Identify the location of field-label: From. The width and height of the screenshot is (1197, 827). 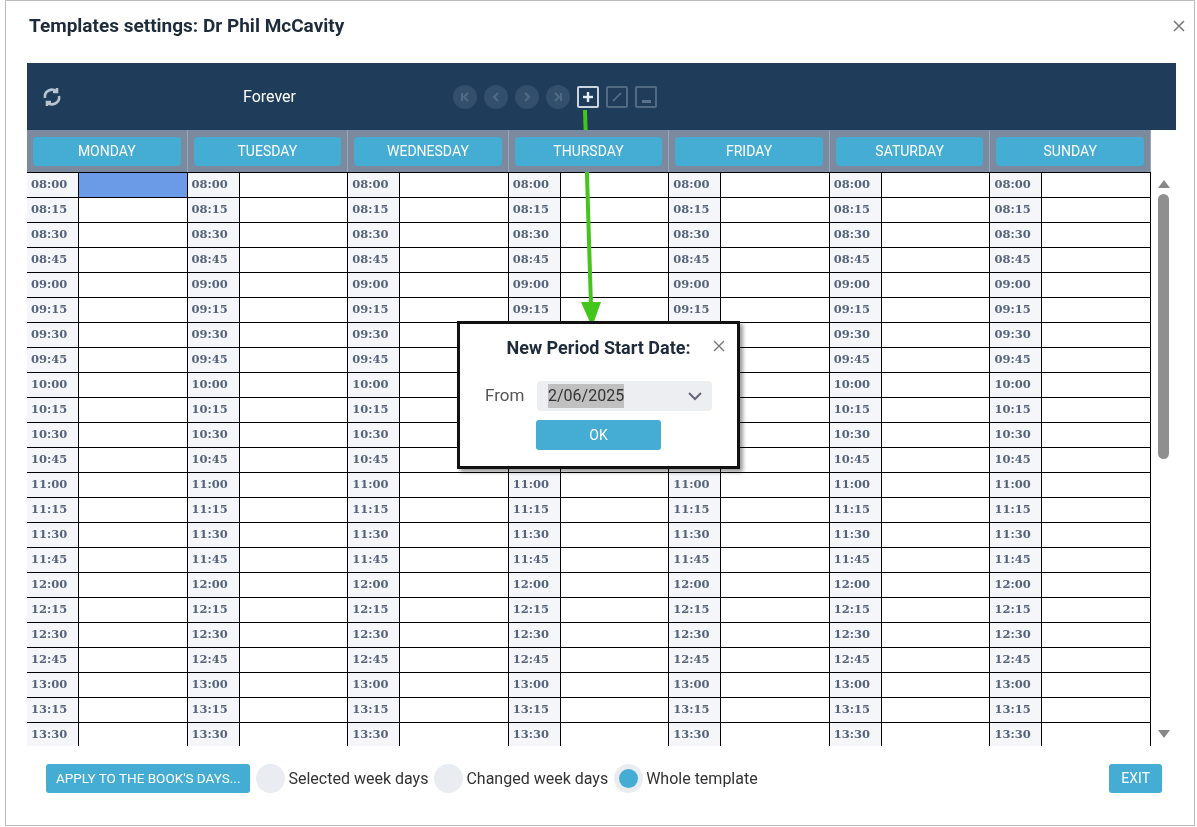
(505, 396).